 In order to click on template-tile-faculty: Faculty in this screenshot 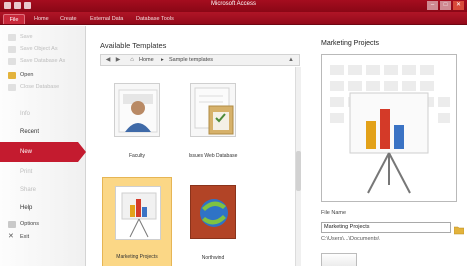, I will do `click(137, 120)`.